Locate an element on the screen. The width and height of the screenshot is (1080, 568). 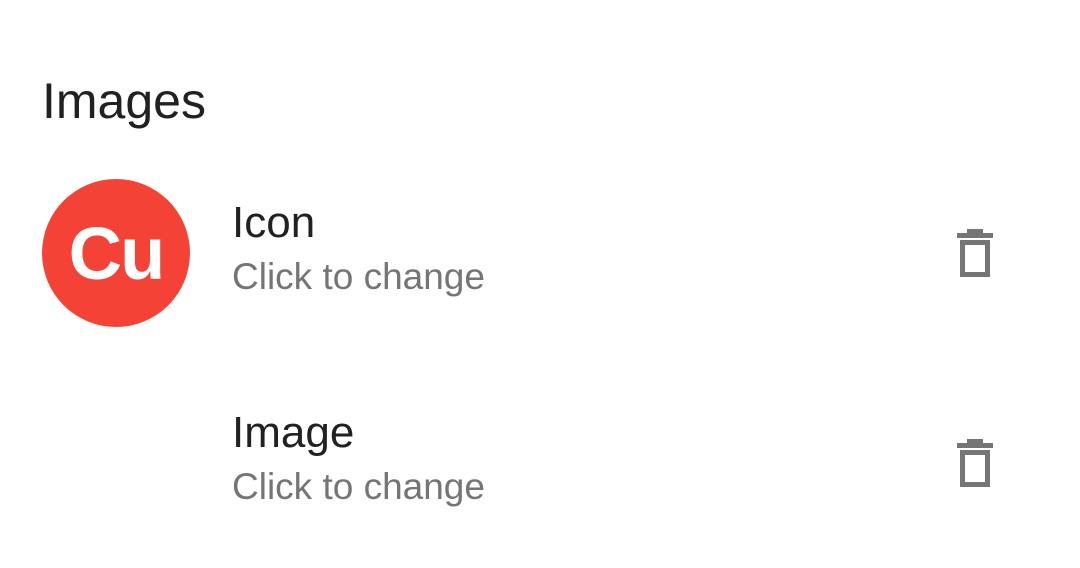
list-item-text: Image Click to change is located at coordinates (358, 460).